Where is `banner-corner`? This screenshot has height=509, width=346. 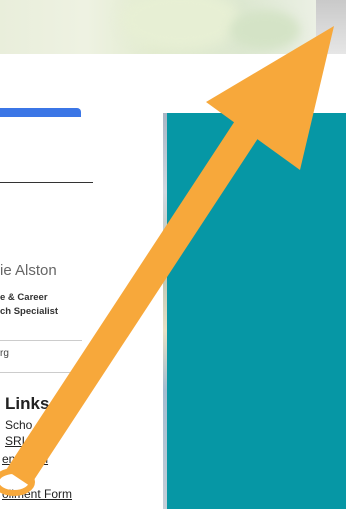
banner-corner is located at coordinates (331, 27).